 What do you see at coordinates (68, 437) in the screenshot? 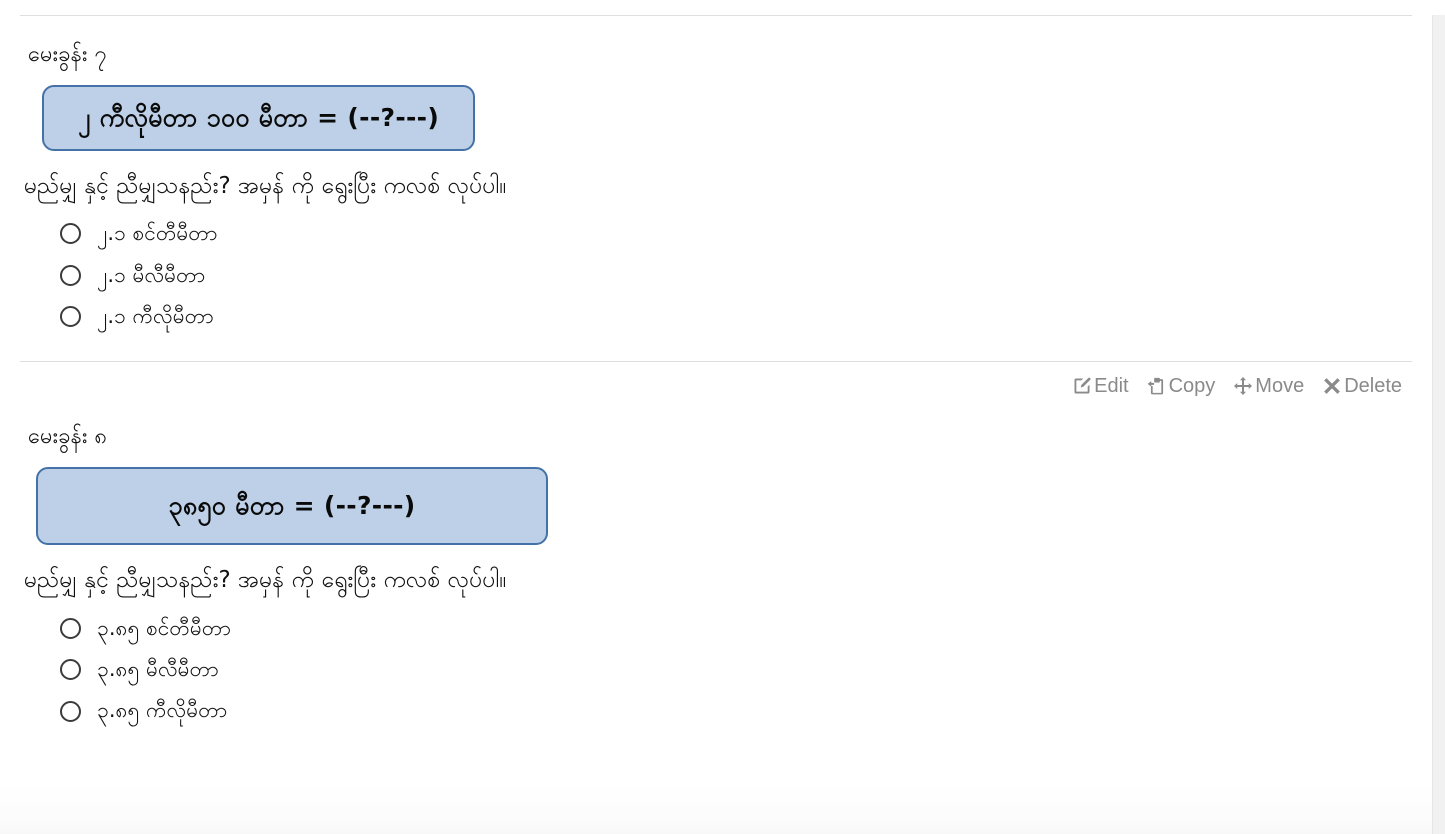
I see `question-title-8: မေးခွန်း ၈` at bounding box center [68, 437].